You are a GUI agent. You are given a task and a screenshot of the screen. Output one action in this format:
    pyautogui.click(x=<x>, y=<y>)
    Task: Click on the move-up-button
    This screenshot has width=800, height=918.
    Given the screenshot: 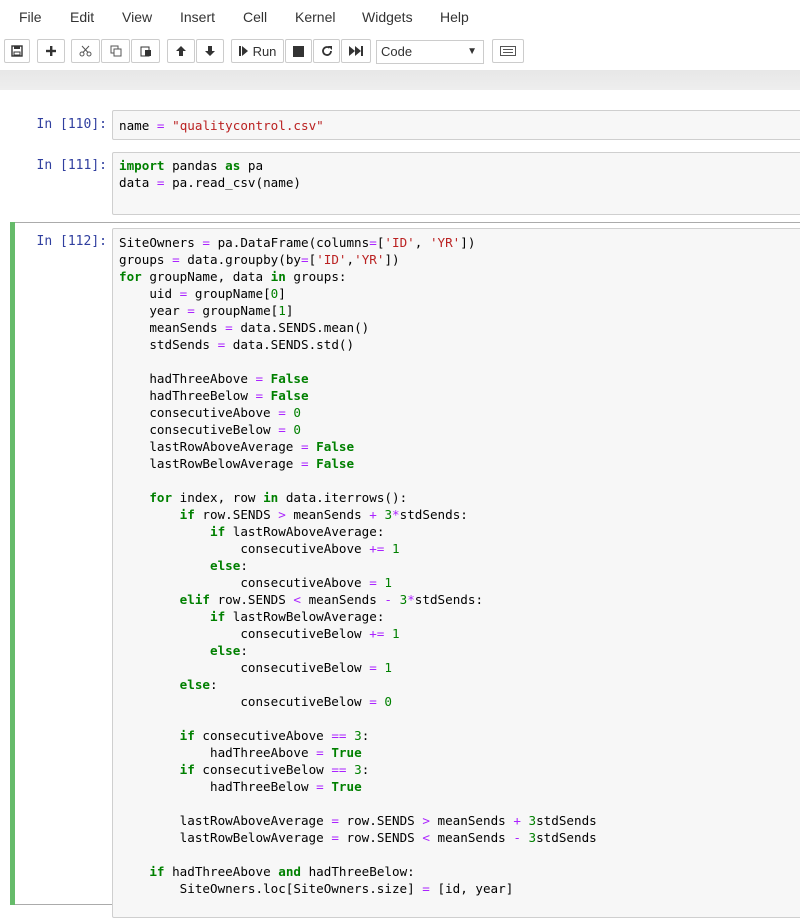 What is the action you would take?
    pyautogui.click(x=181, y=51)
    